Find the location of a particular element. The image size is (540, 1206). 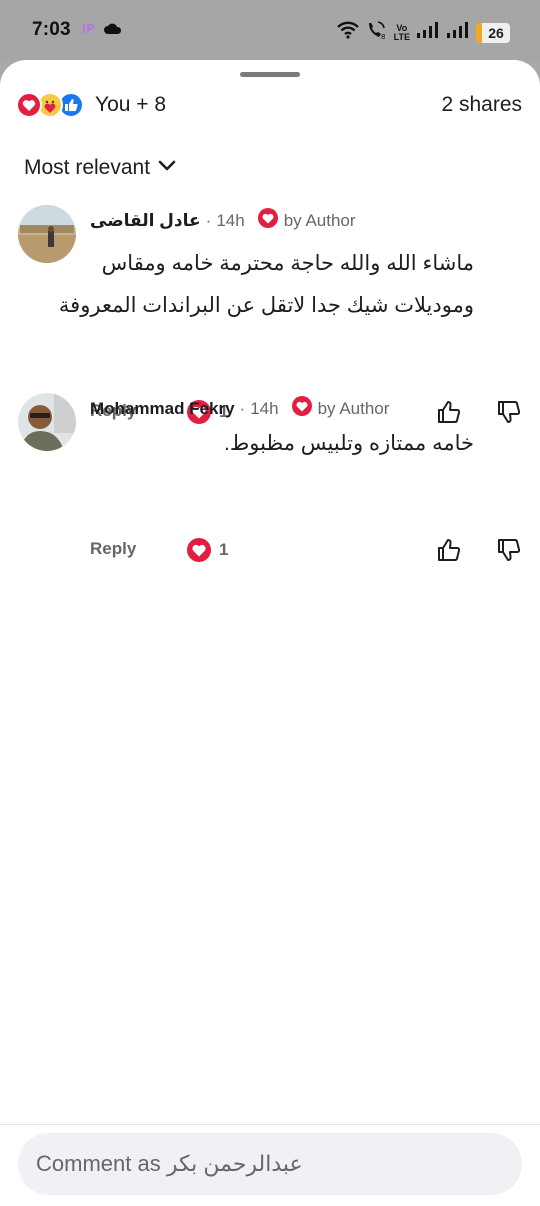

reaction-count-value: 1 is located at coordinates (224, 549).